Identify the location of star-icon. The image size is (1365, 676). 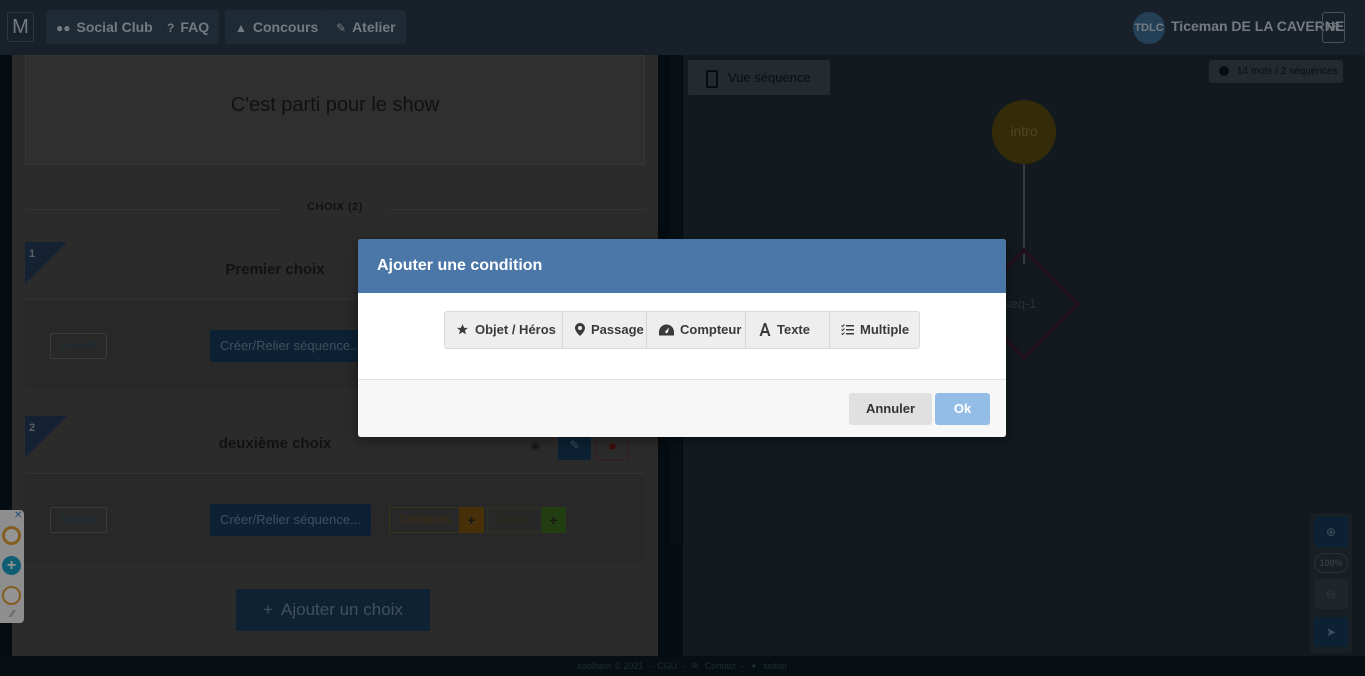
(462, 329).